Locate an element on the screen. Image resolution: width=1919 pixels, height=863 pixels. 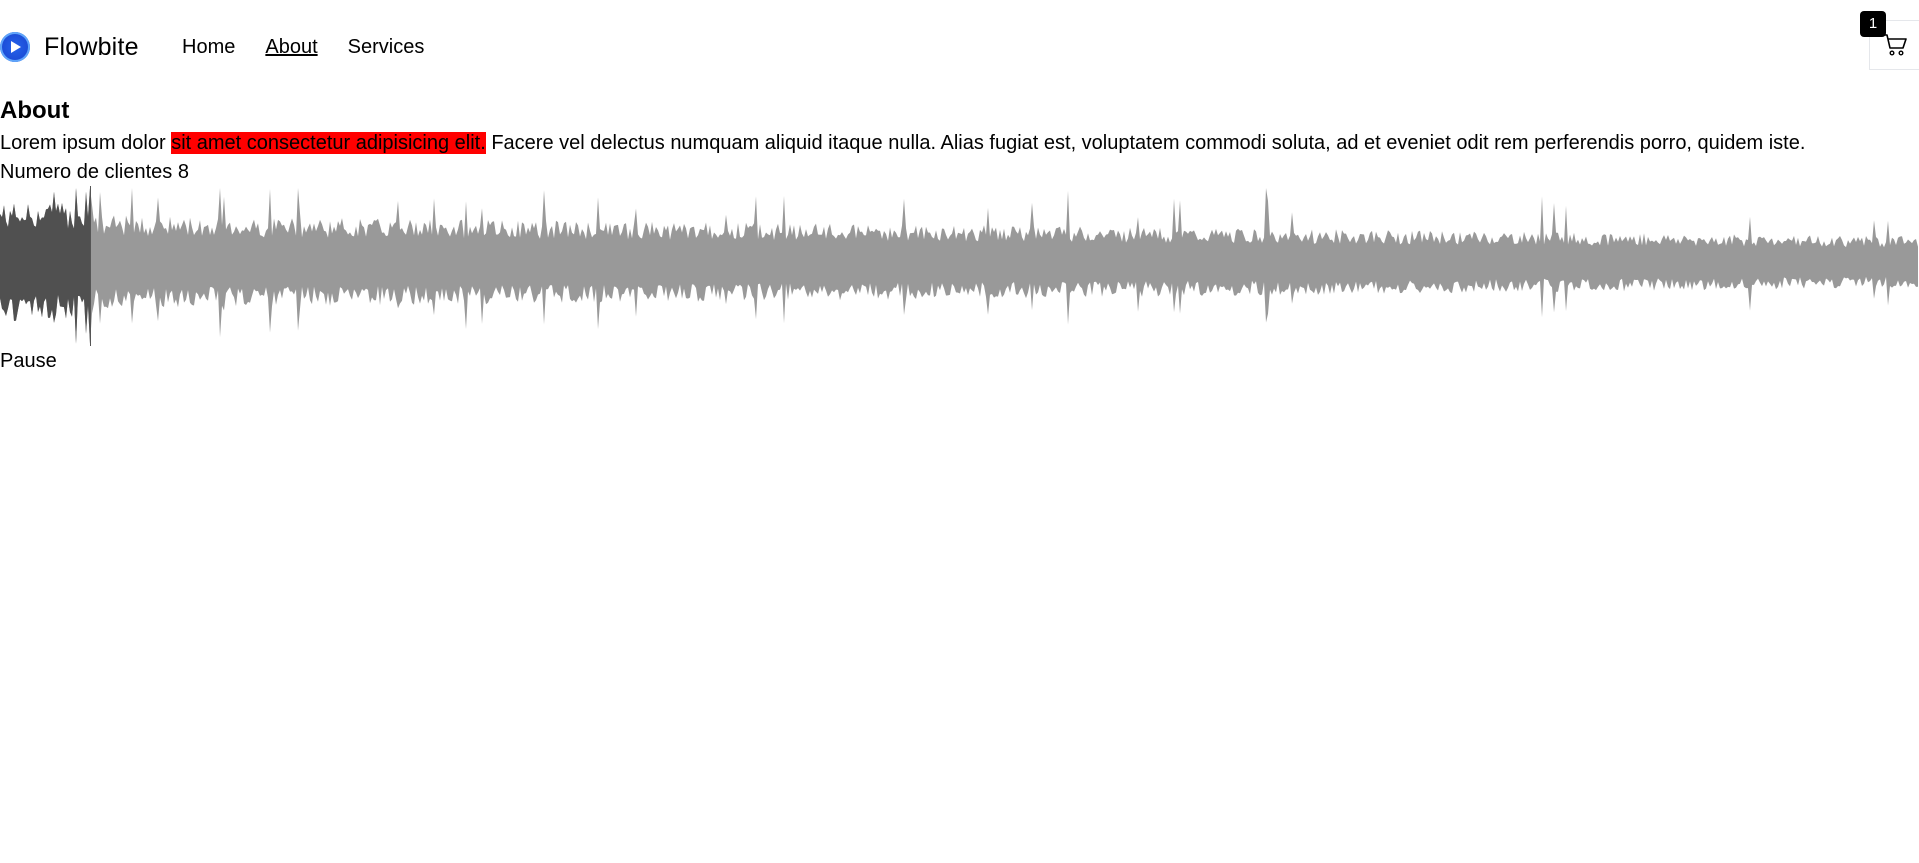
clients-count: Numero de clientes 8 is located at coordinates (94, 172).